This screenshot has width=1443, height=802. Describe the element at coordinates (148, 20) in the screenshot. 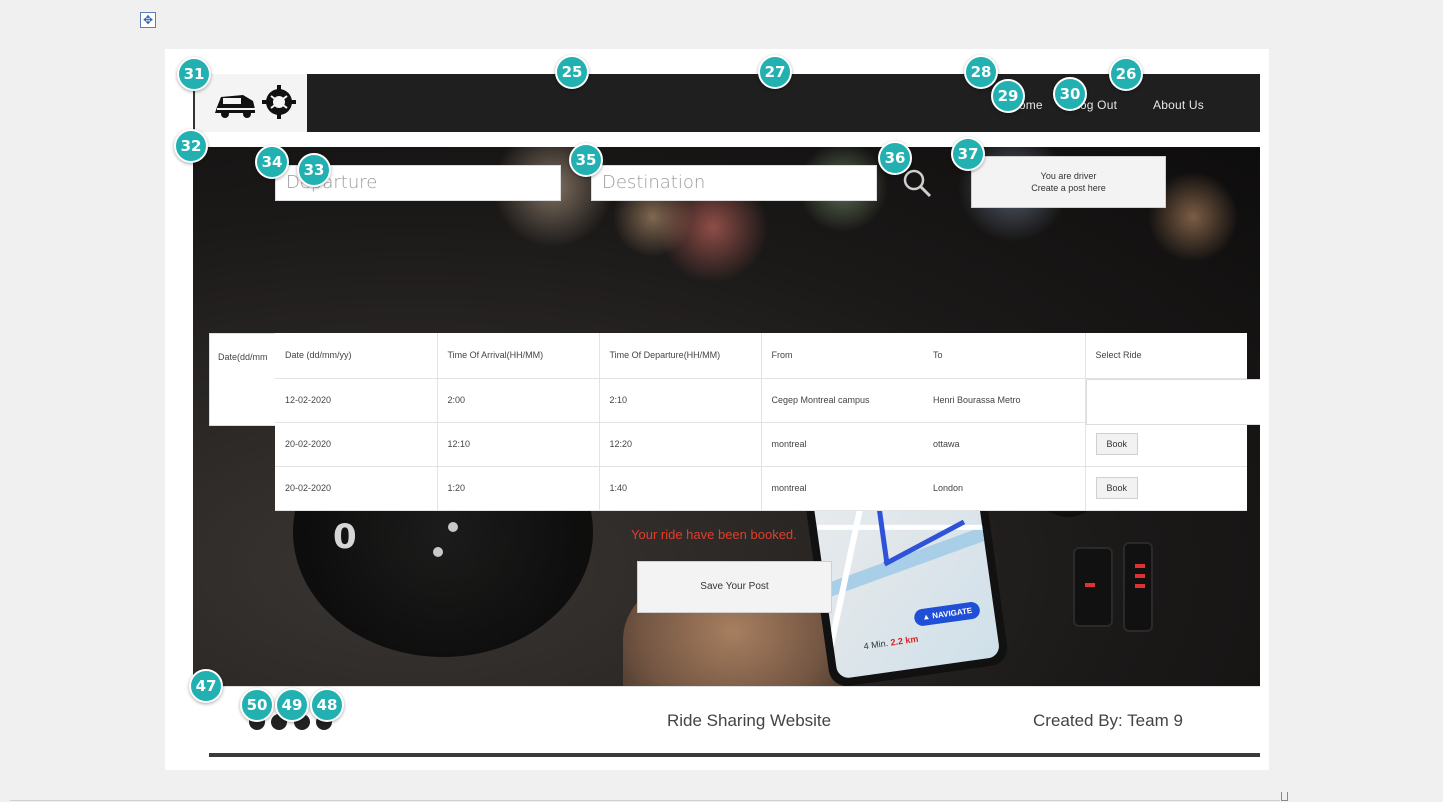

I see `table-move-handle-icon: ✥` at that location.